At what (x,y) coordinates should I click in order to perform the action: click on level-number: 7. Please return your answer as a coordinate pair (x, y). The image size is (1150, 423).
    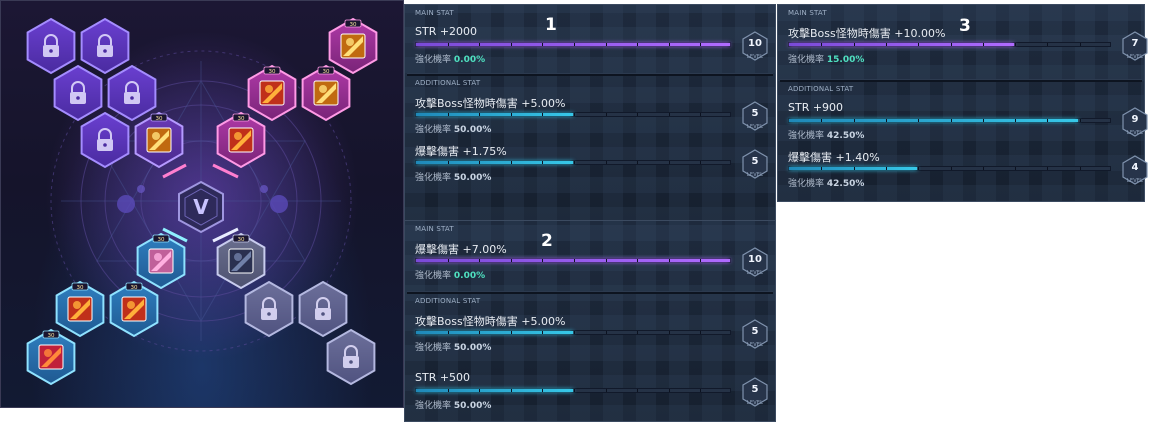
    Looking at the image, I should click on (1135, 43).